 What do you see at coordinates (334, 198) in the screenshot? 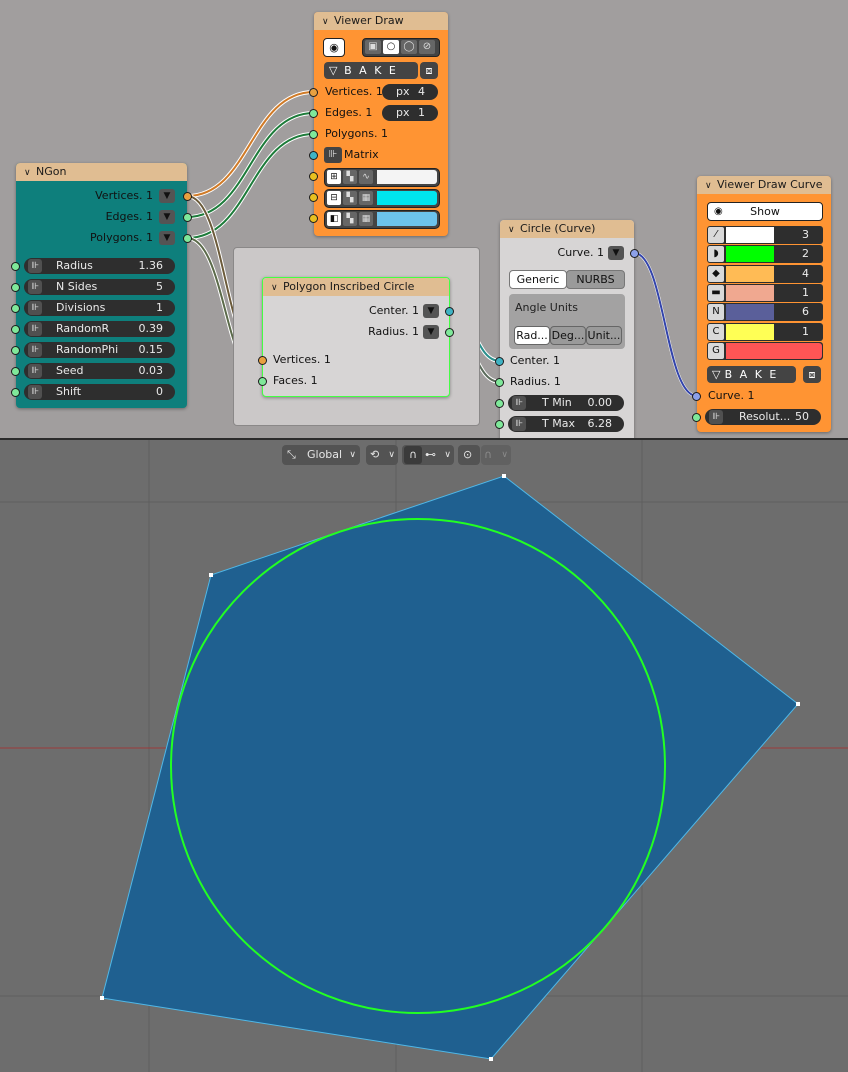
I see `edge-icon: ⊟` at bounding box center [334, 198].